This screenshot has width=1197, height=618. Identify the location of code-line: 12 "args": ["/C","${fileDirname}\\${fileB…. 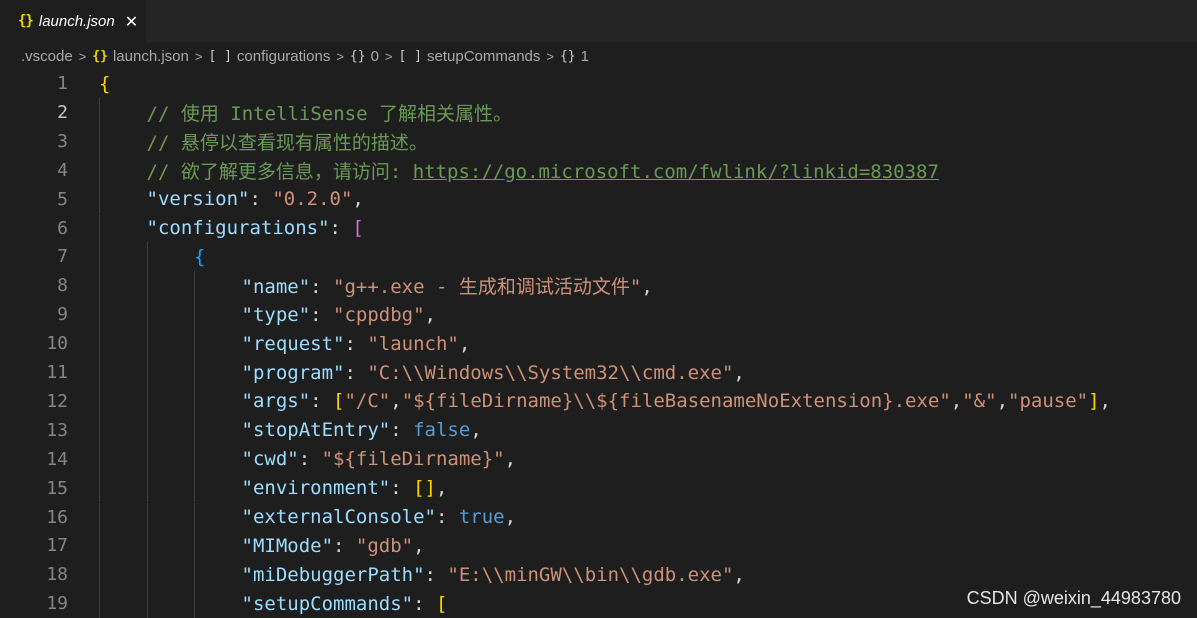
(598, 401).